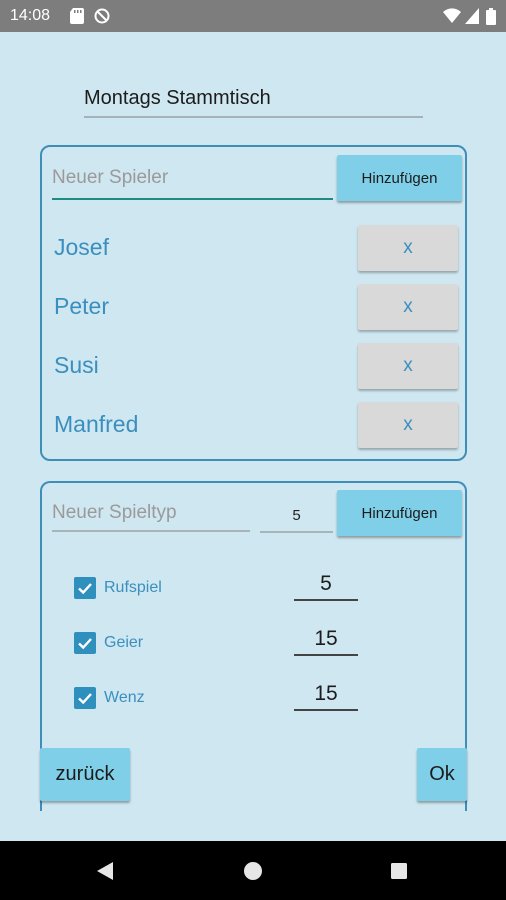  I want to click on player-name: Josef, so click(81, 247).